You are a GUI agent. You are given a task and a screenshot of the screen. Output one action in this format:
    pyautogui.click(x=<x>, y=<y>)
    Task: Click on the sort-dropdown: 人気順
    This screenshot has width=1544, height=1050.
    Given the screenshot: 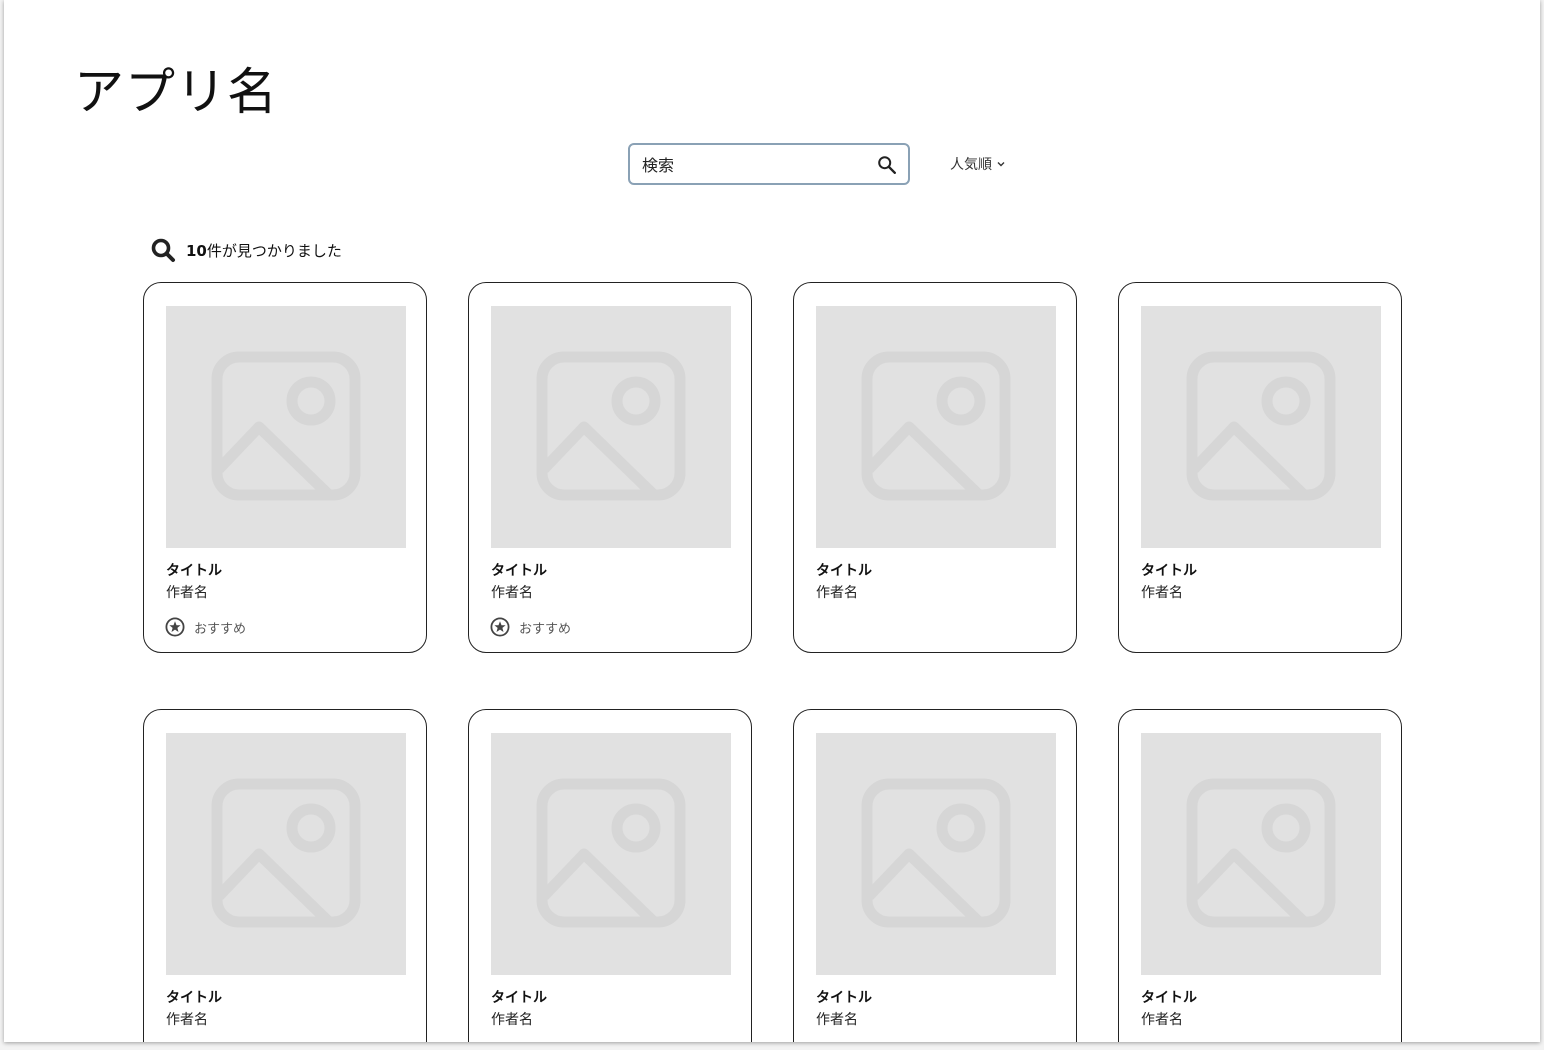 What is the action you would take?
    pyautogui.click(x=978, y=164)
    